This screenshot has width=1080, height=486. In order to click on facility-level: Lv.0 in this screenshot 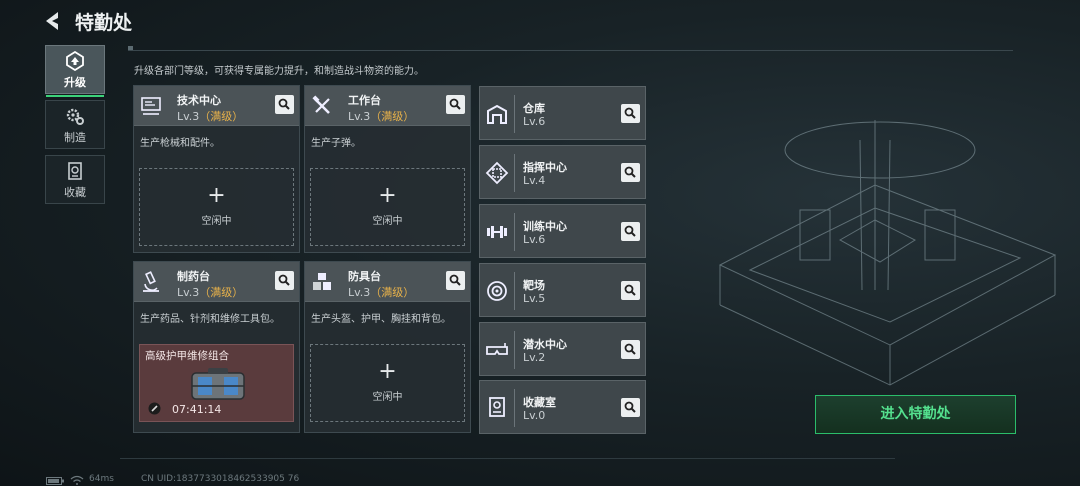, I will do `click(534, 415)`.